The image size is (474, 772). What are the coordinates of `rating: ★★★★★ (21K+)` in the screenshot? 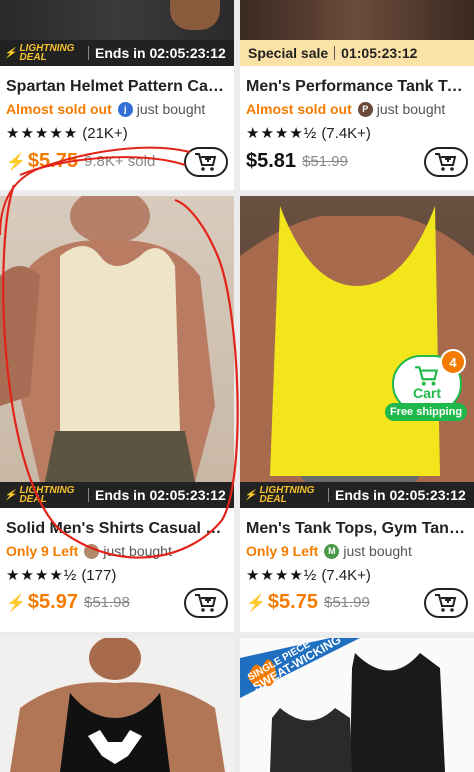 It's located at (67, 133).